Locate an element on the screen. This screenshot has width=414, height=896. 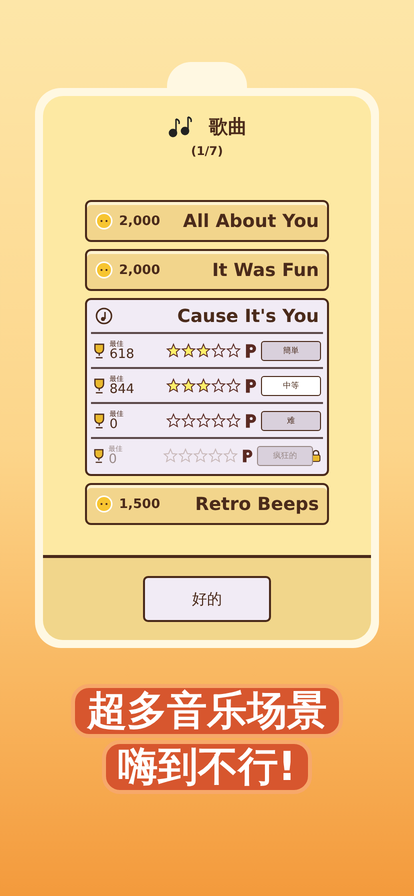
song-title: All About You is located at coordinates (251, 221).